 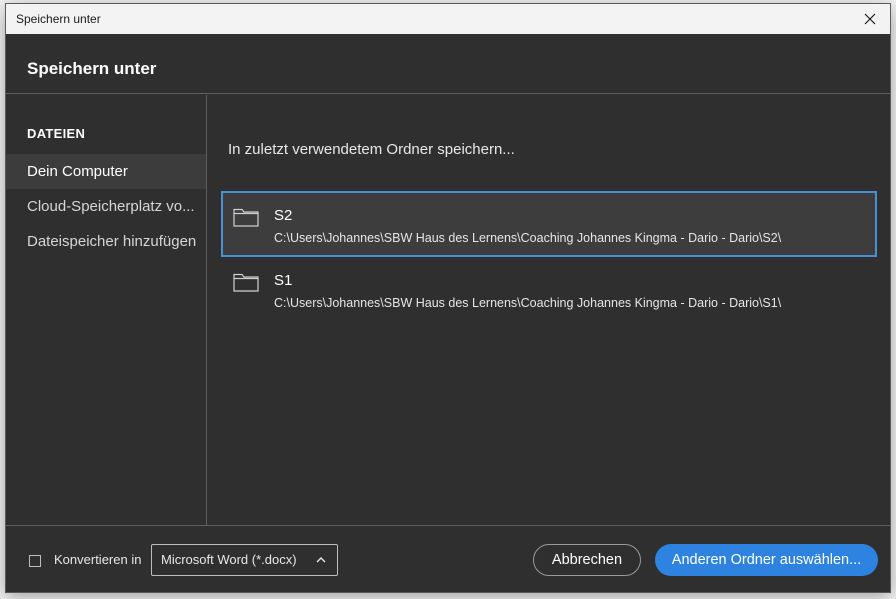 I want to click on title-bar: Speichern unter, so click(x=448, y=19).